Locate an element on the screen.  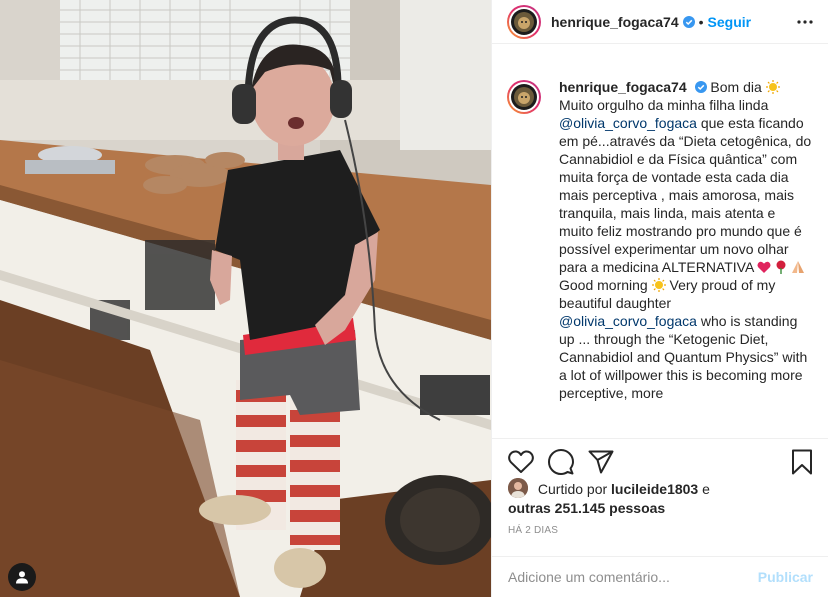
caption-username: henrique_fogaca74 is located at coordinates (623, 87).